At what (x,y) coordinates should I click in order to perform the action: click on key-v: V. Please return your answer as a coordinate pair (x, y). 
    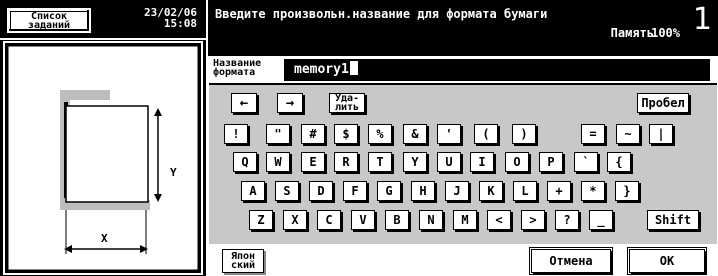
    Looking at the image, I should click on (363, 220).